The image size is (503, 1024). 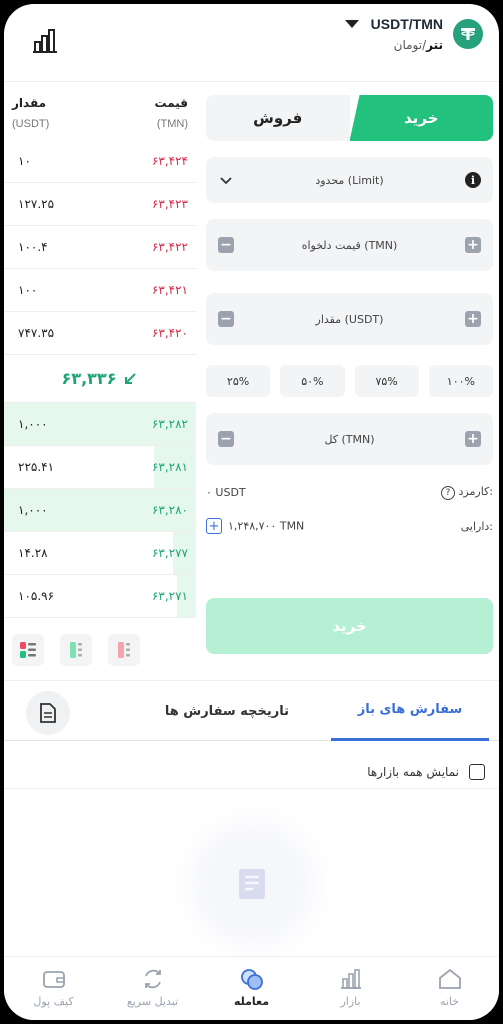 I want to click on row-amount: ۱۴.۲۸, so click(x=33, y=553).